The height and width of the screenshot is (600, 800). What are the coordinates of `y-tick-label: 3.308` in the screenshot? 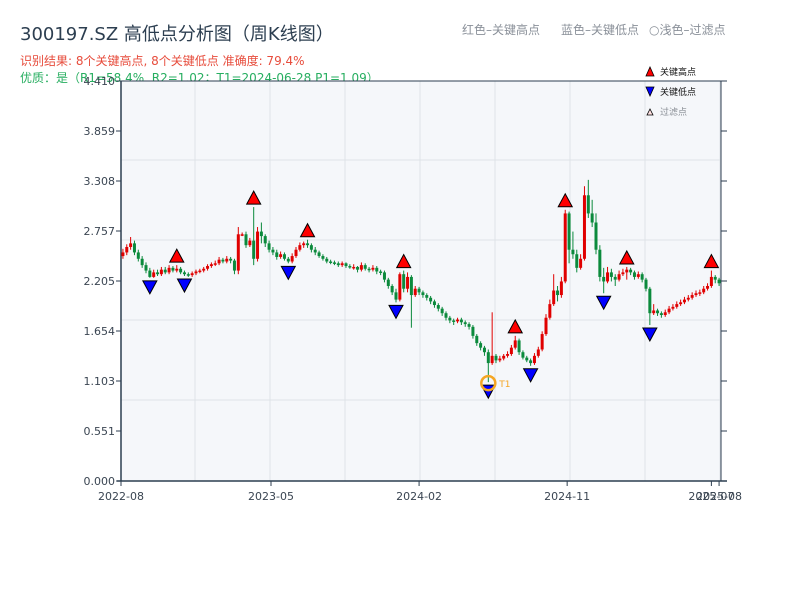 It's located at (100, 181).